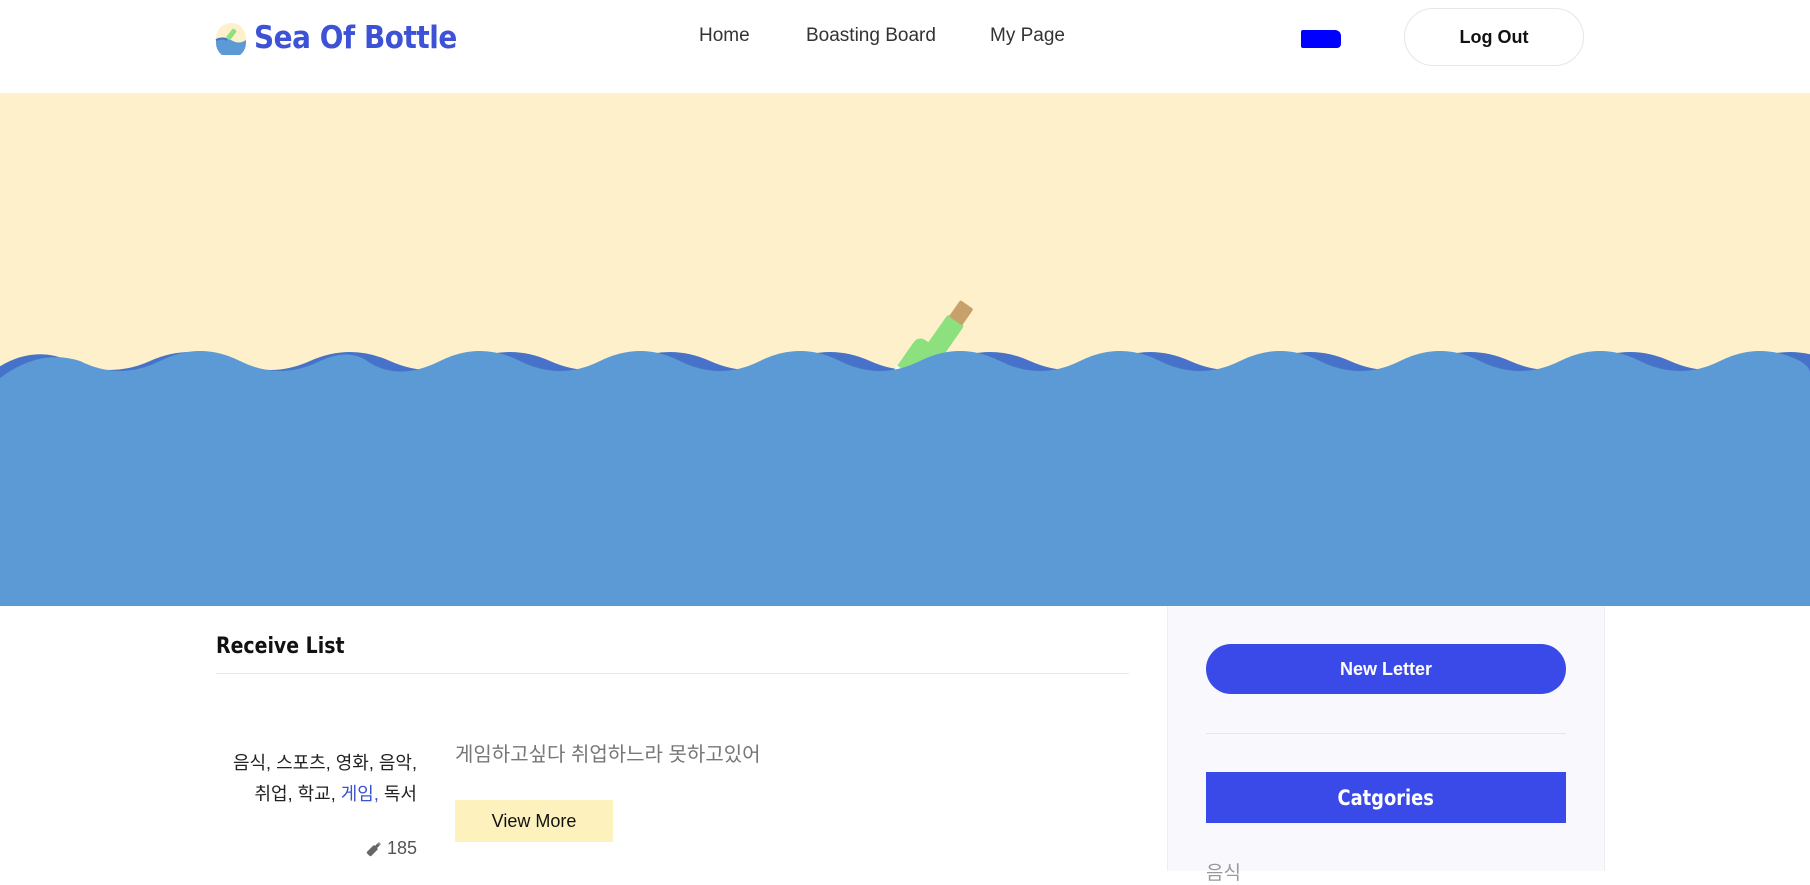 The width and height of the screenshot is (1810, 885). Describe the element at coordinates (276, 794) in the screenshot. I see `tag-job: 취업,` at that location.